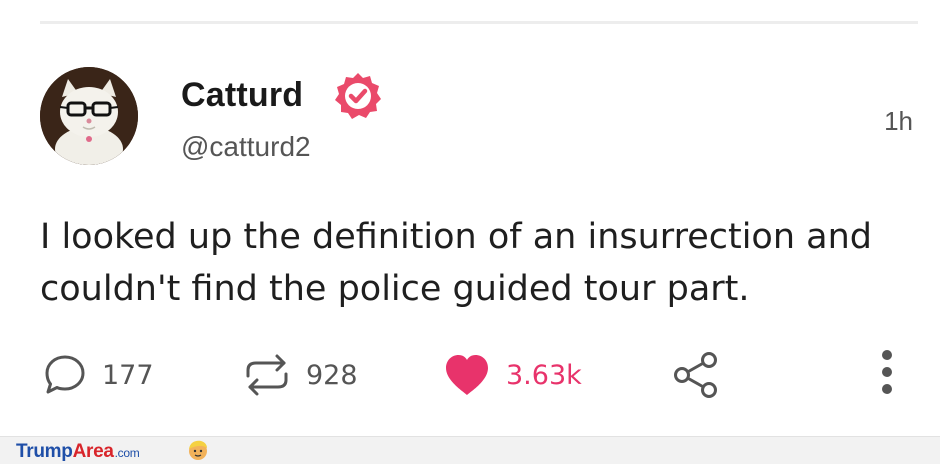 This screenshot has width=940, height=464. Describe the element at coordinates (65, 374) in the screenshot. I see `reply-icon` at that location.